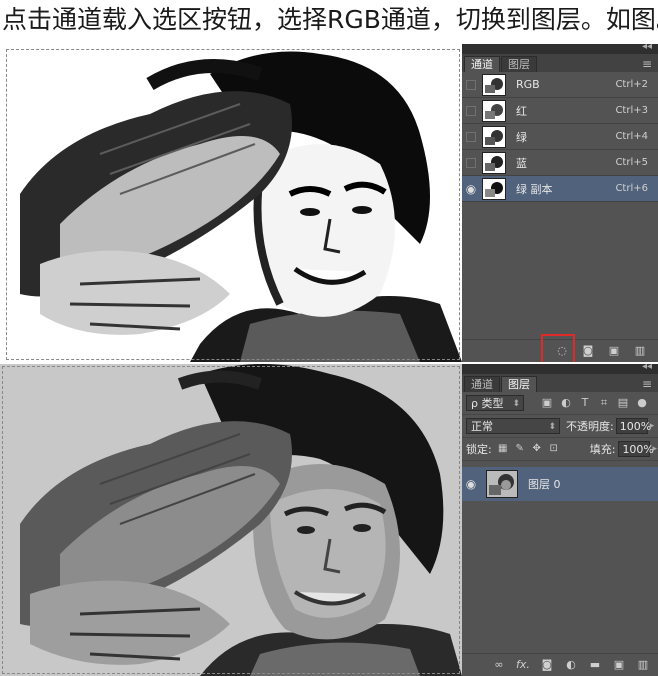 This screenshot has width=658, height=676. Describe the element at coordinates (329, 22) in the screenshot. I see `tutorial-caption: 点击通道载入选区按钮，选择RGB通道，切换到图层。如图。` at that location.